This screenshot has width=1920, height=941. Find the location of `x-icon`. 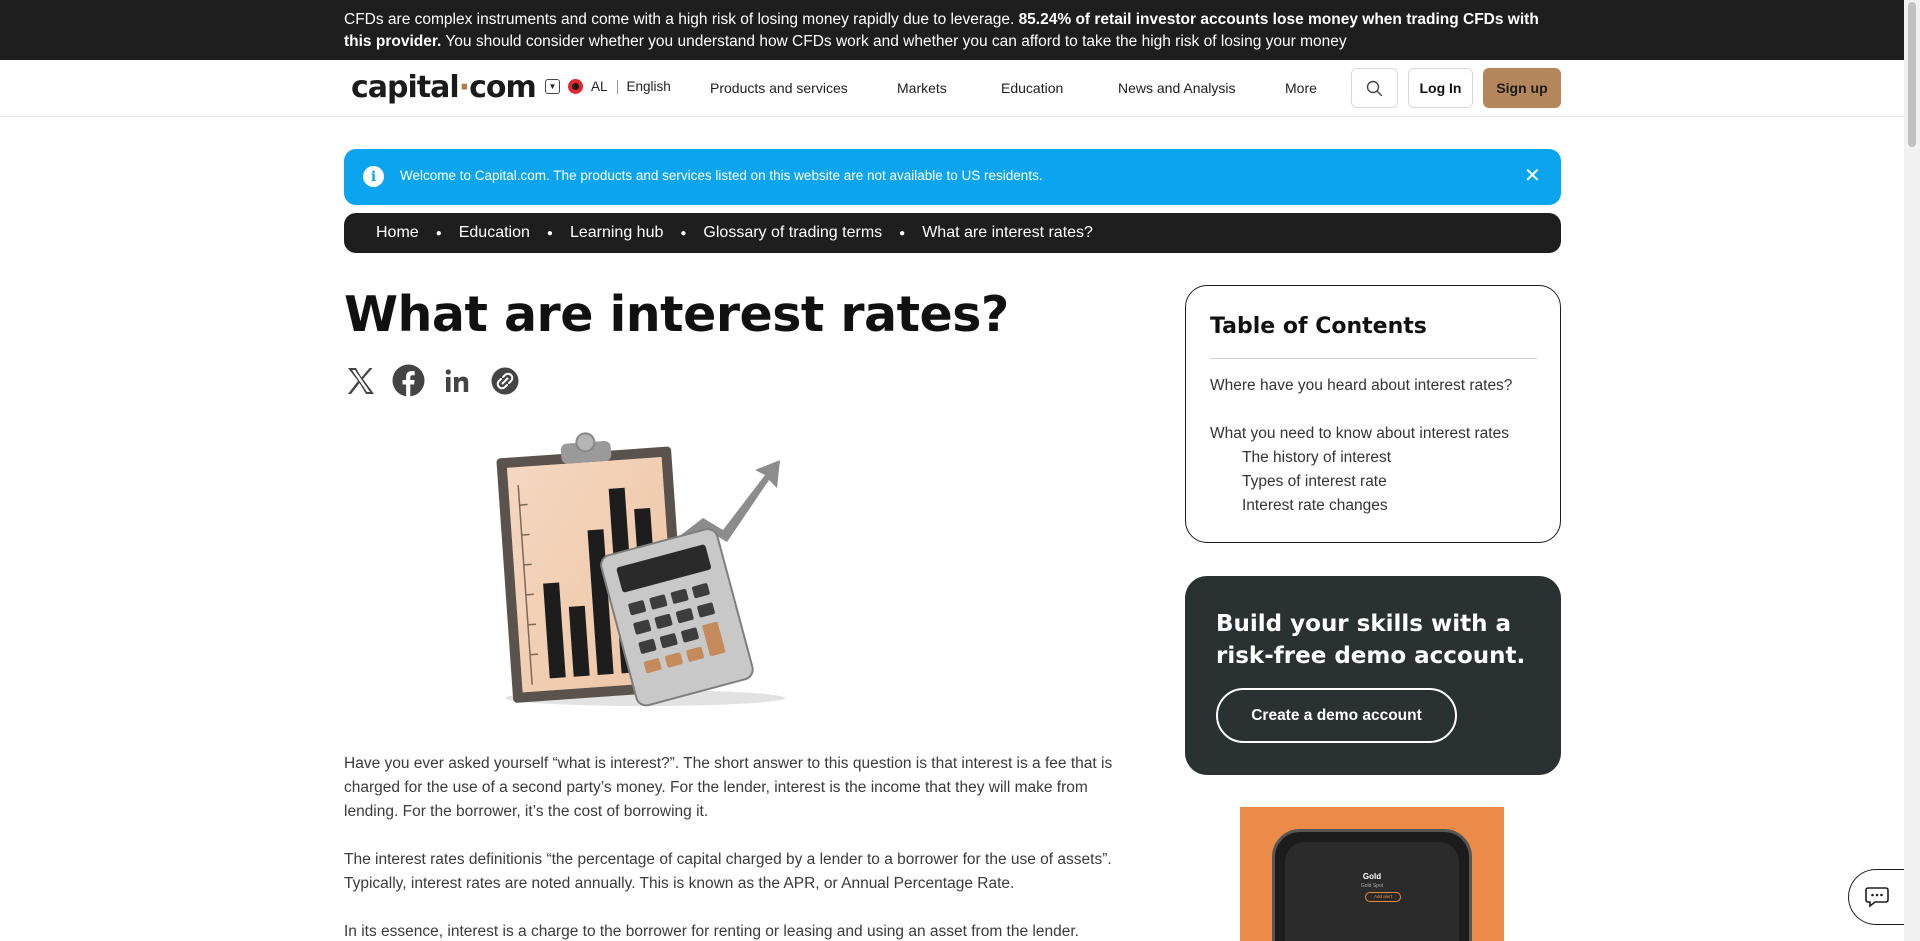

x-icon is located at coordinates (360, 380).